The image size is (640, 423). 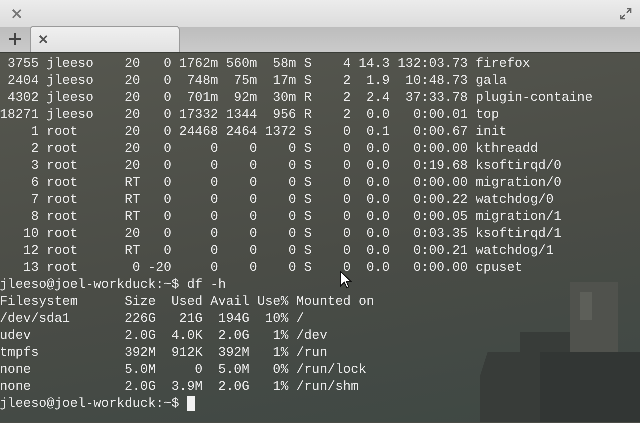 What do you see at coordinates (15, 39) in the screenshot?
I see `new-tab-icon` at bounding box center [15, 39].